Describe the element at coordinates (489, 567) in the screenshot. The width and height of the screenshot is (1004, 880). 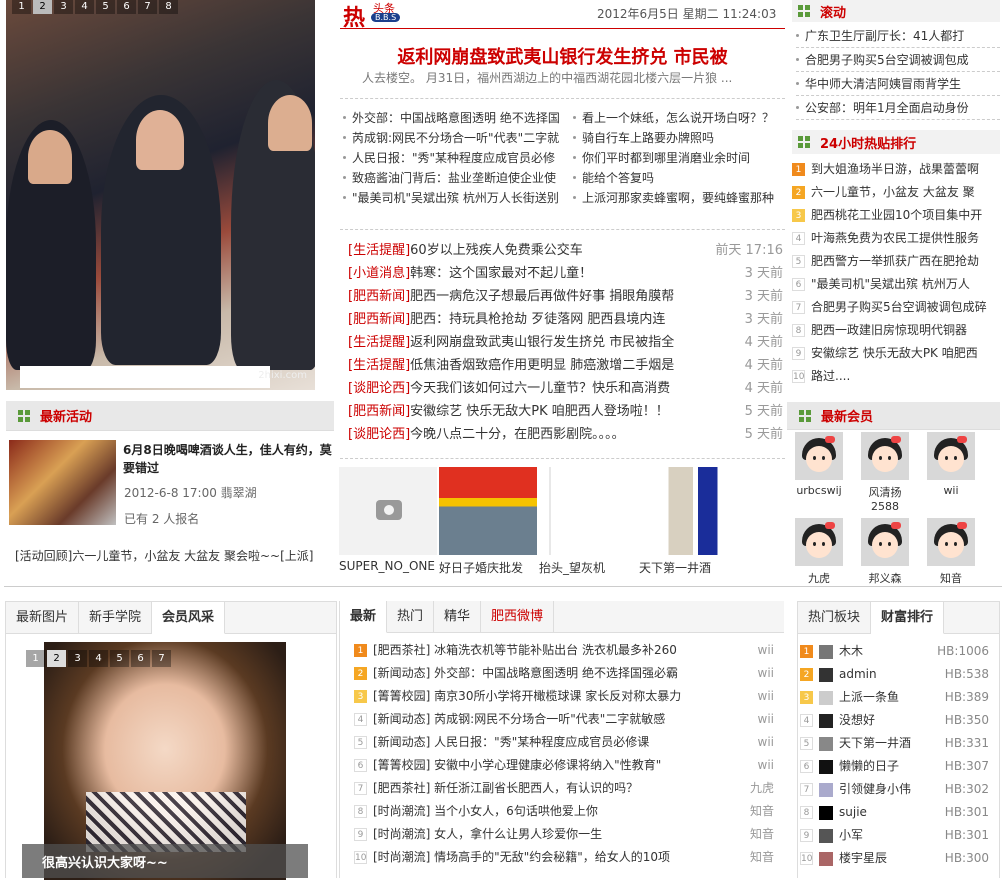
I see `thumb-label: 好日子婚庆批发` at that location.